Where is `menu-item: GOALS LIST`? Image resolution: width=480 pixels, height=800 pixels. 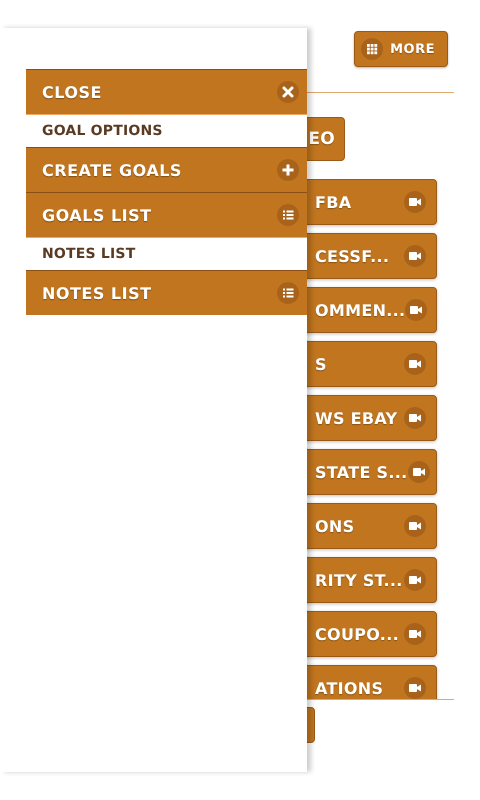 menu-item: GOALS LIST is located at coordinates (166, 214).